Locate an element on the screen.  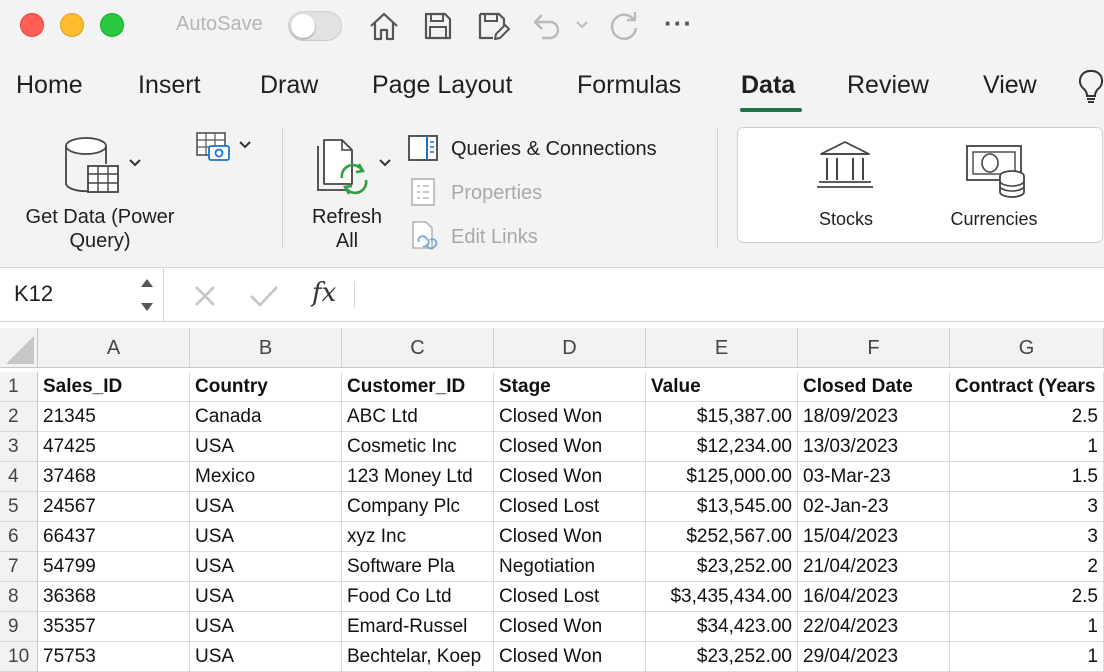
table-cell: 37468 is located at coordinates (114, 477).